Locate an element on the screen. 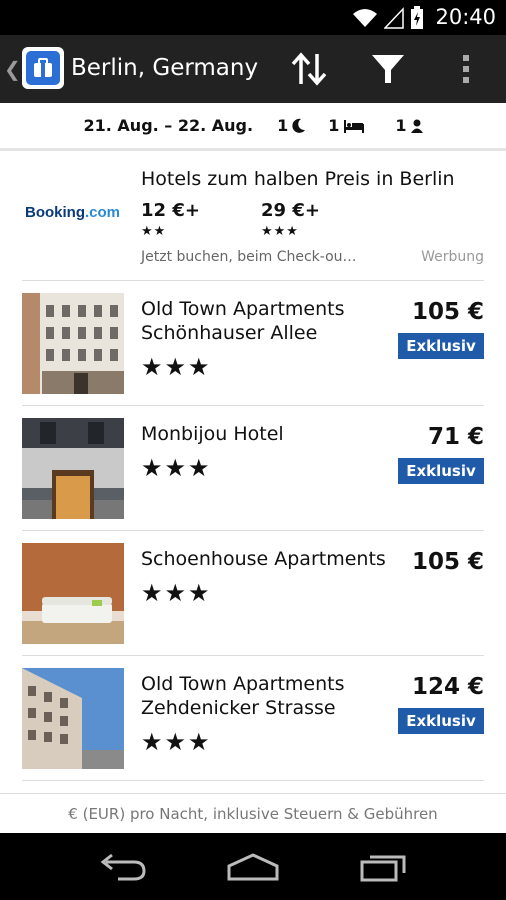 The width and height of the screenshot is (506, 900). status-time: 20:40 is located at coordinates (465, 17).